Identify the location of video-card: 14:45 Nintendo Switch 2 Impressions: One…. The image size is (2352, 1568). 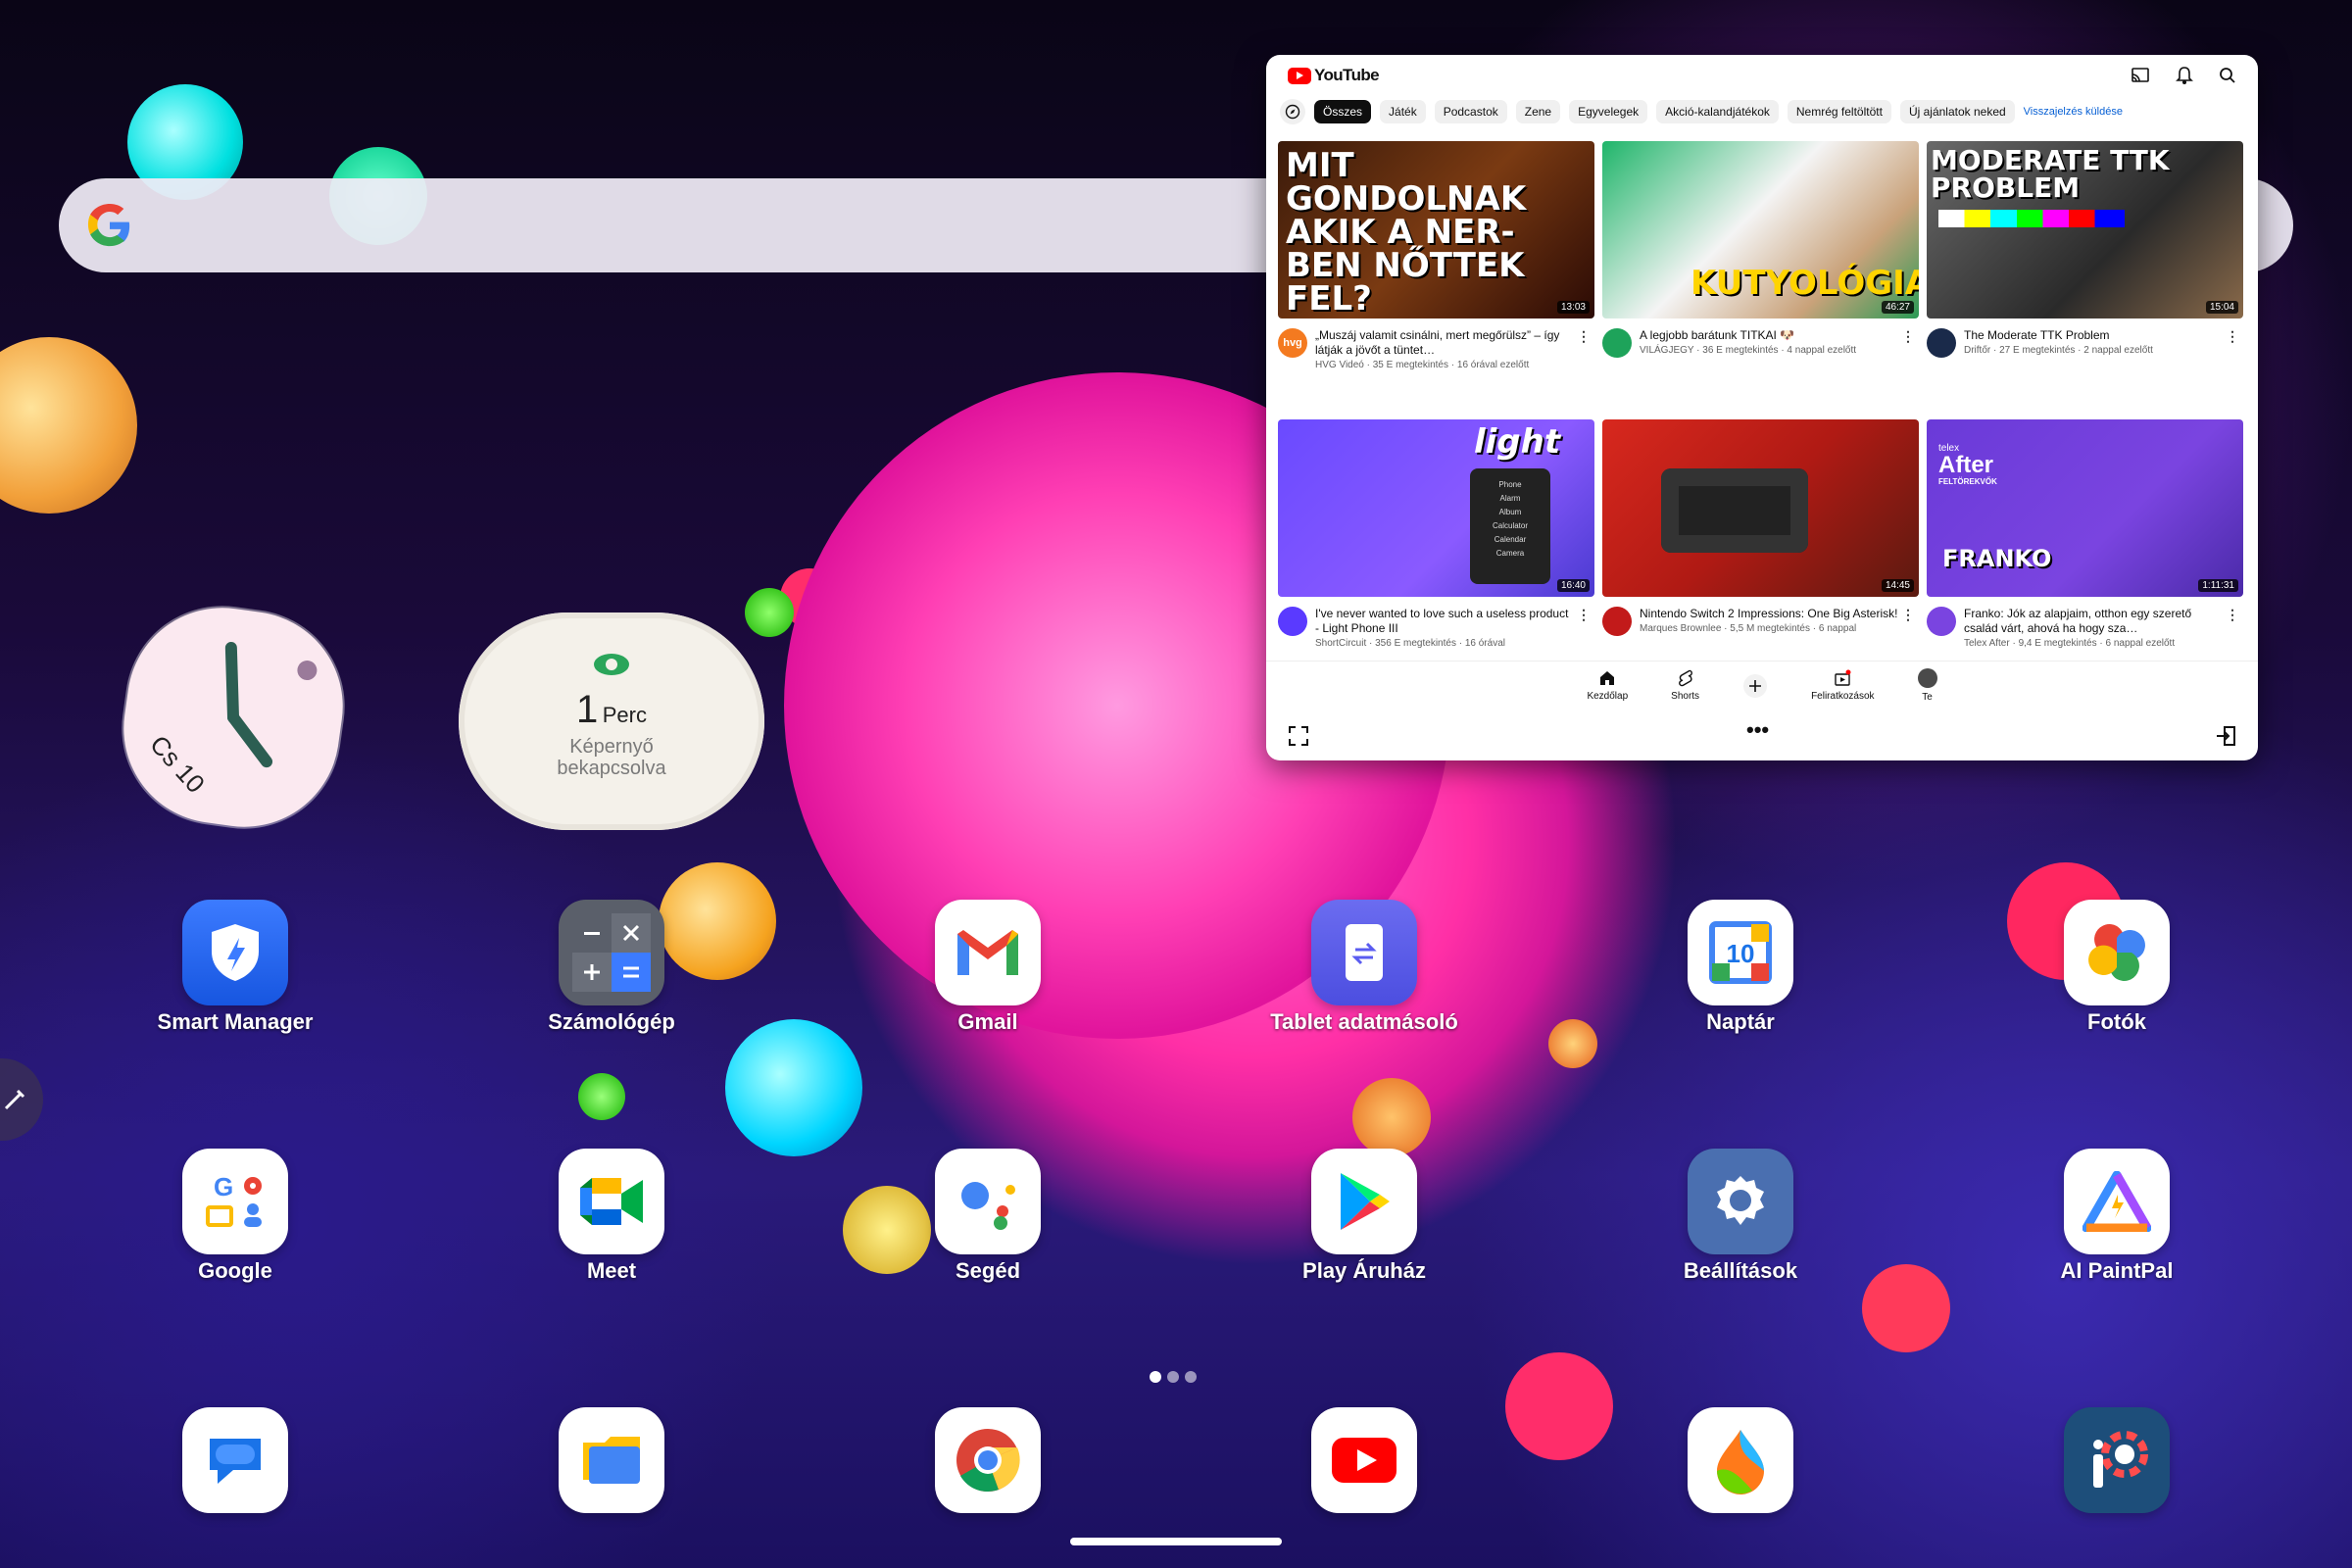
(1760, 527).